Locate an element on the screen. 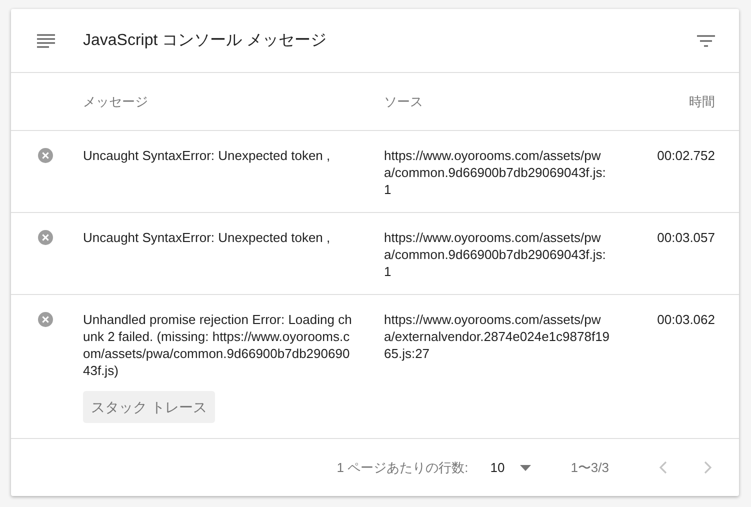 This screenshot has height=507, width=751. column-header: 時間 is located at coordinates (672, 102).